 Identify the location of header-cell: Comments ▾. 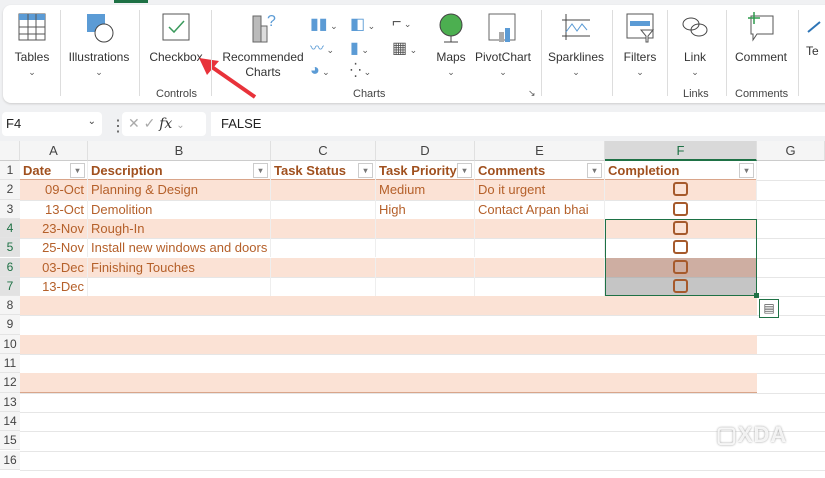
(540, 171).